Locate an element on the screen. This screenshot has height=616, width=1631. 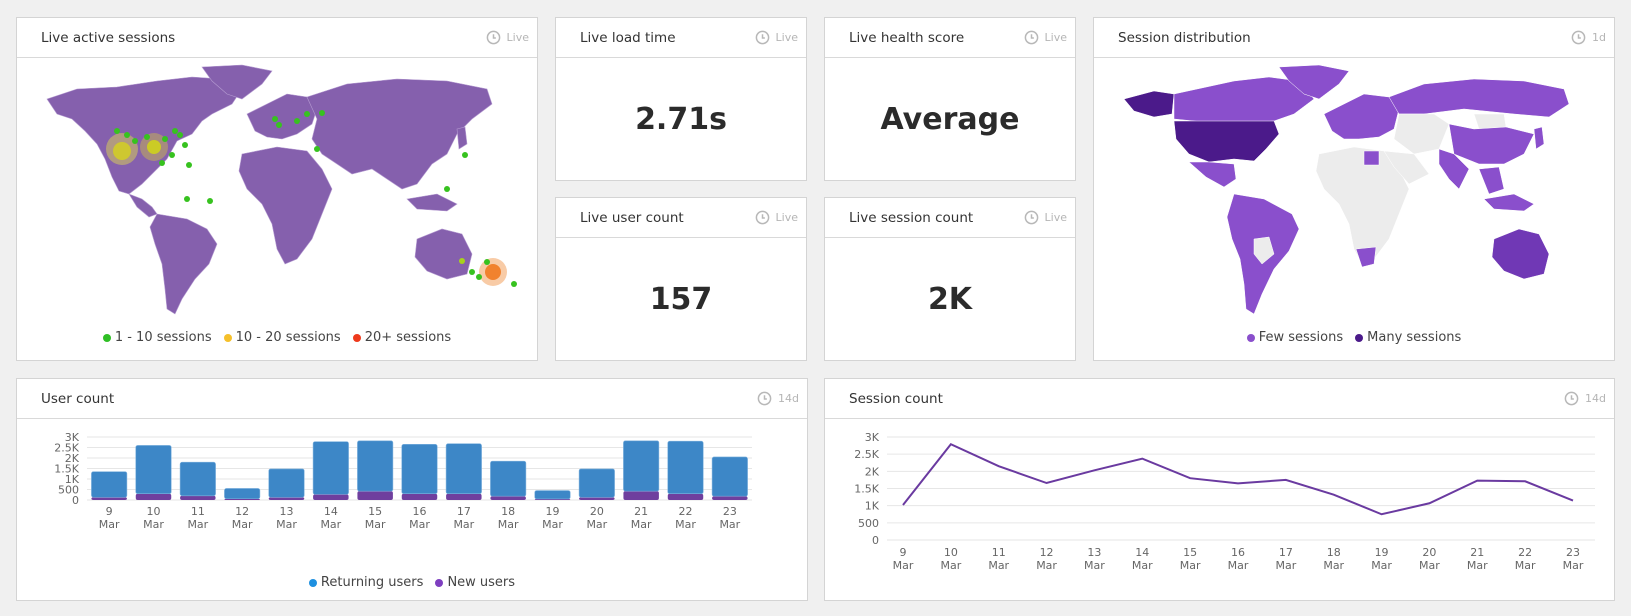
legend-item: 20+ sessions is located at coordinates (402, 337).